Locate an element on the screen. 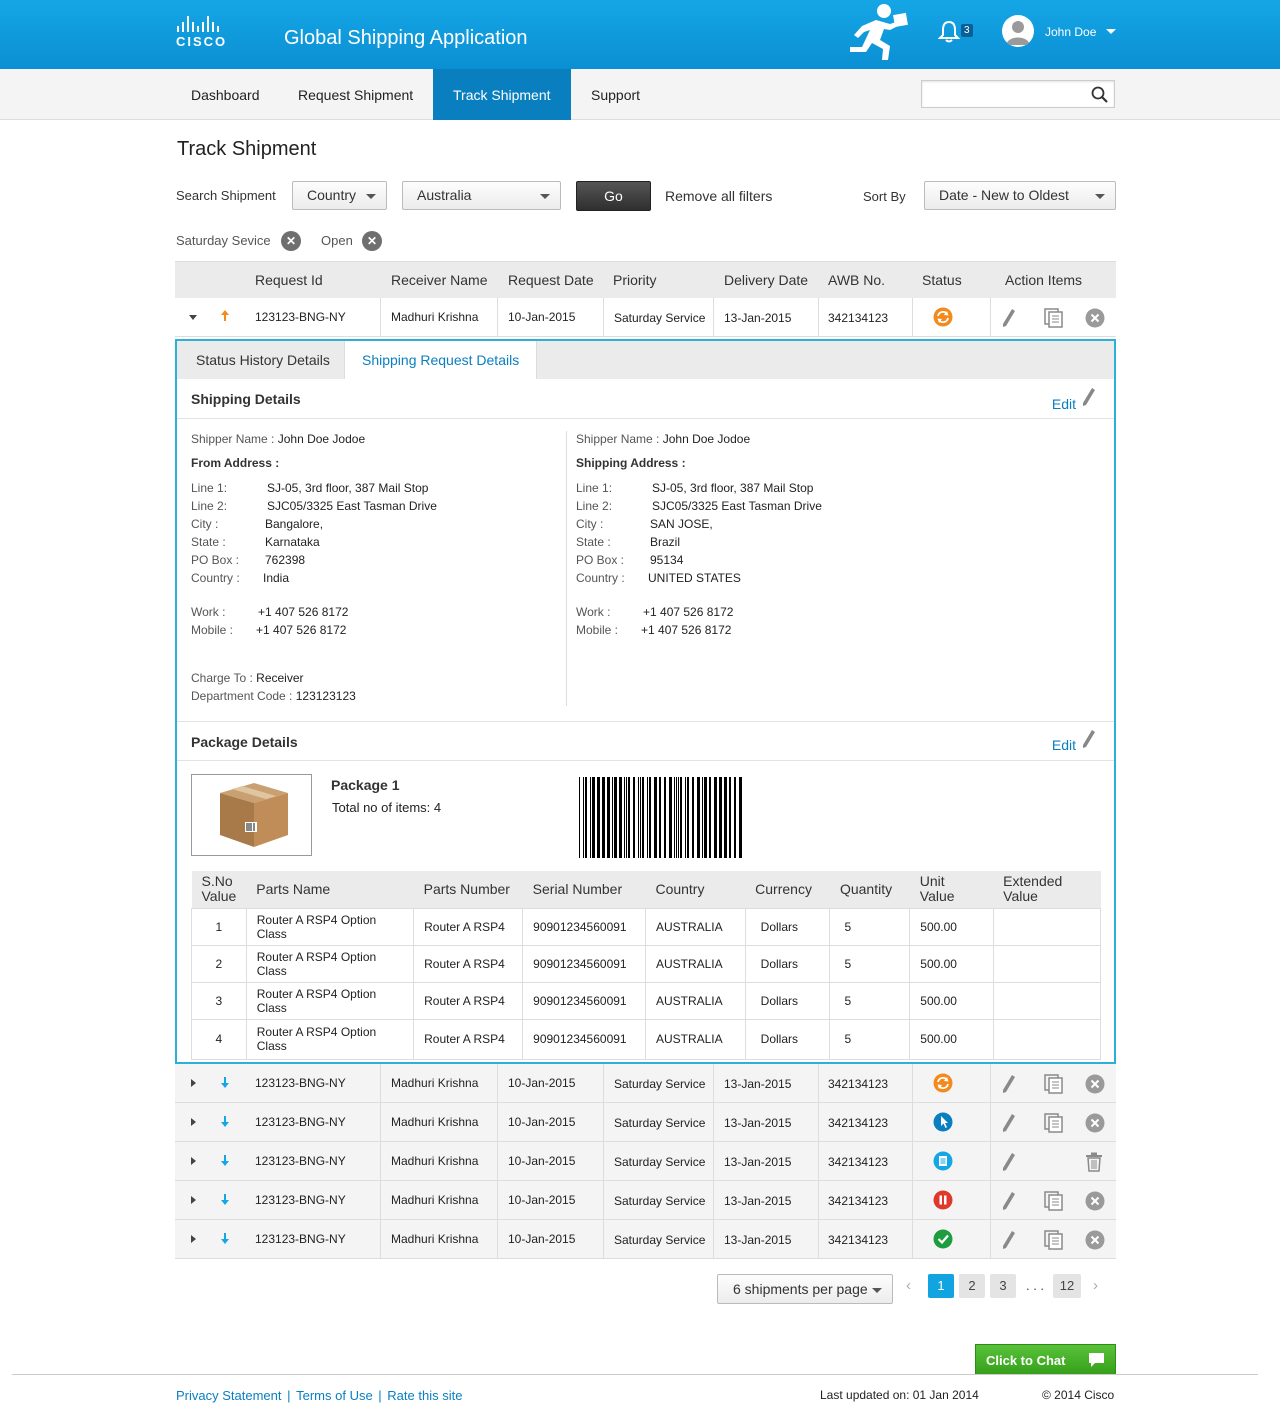 The width and height of the screenshot is (1280, 1415). nav-dashboard: Dashboard is located at coordinates (225, 94).